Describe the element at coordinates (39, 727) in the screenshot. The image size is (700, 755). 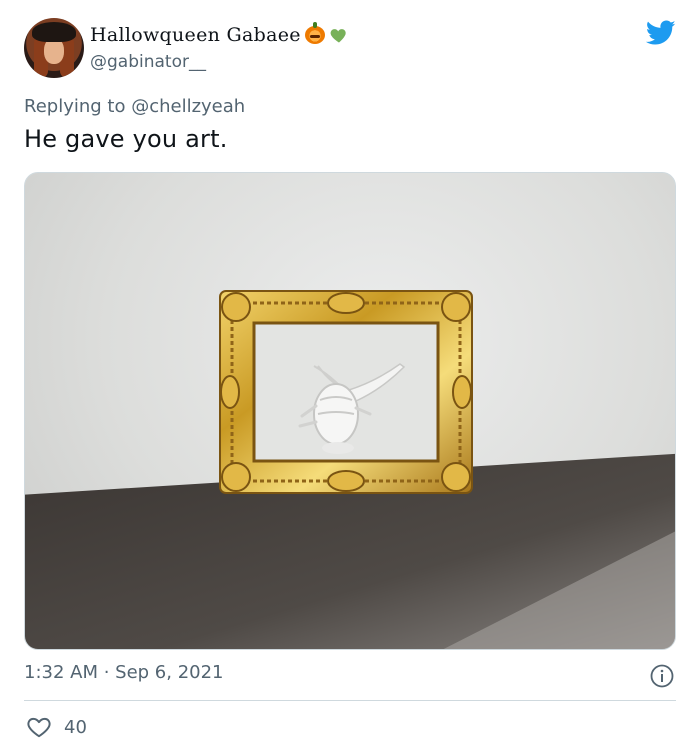
I see `heart-outline-icon` at that location.